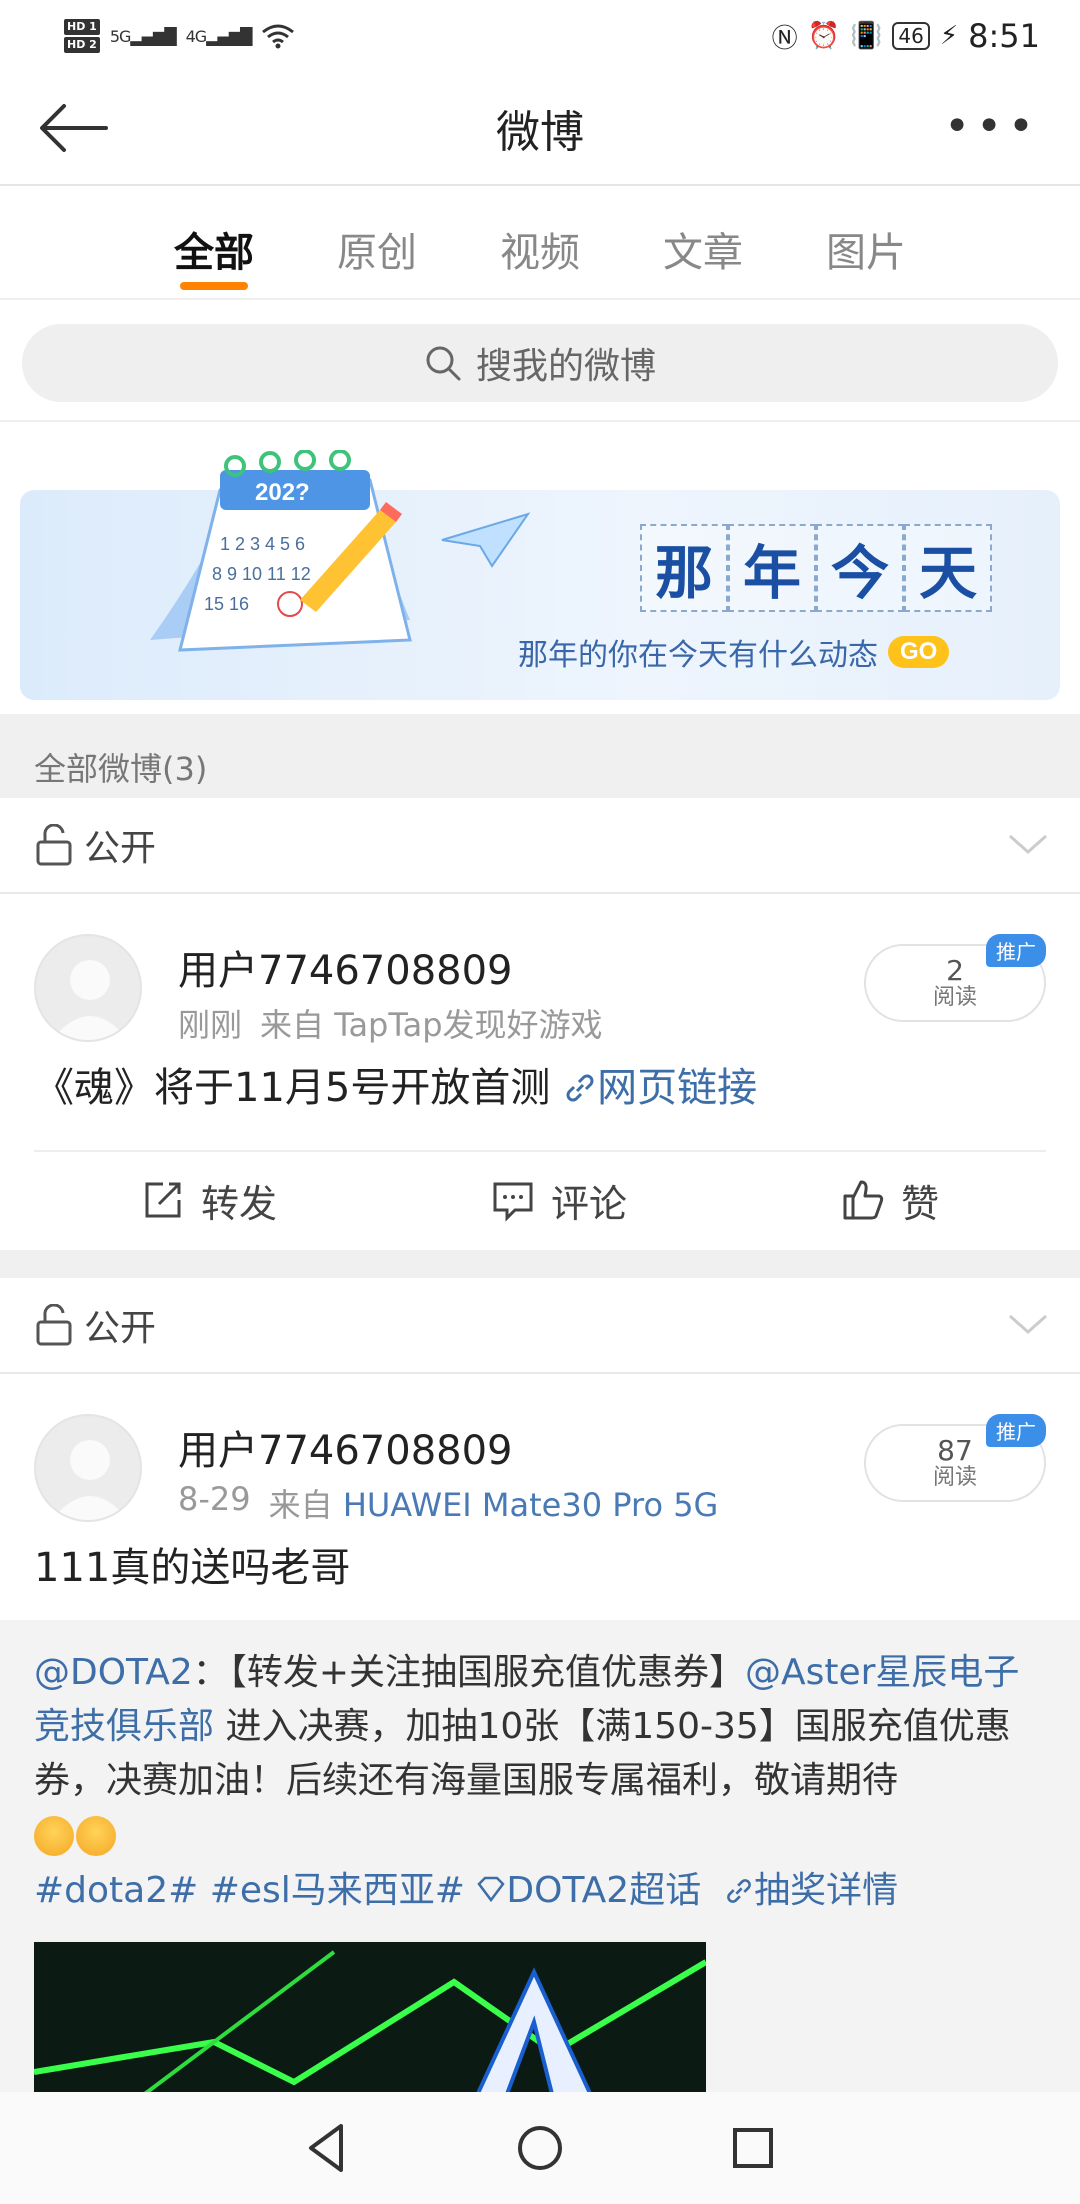 The height and width of the screenshot is (2204, 1080). I want to click on signal-5g-icon: 5G▂▄▆█, so click(143, 36).